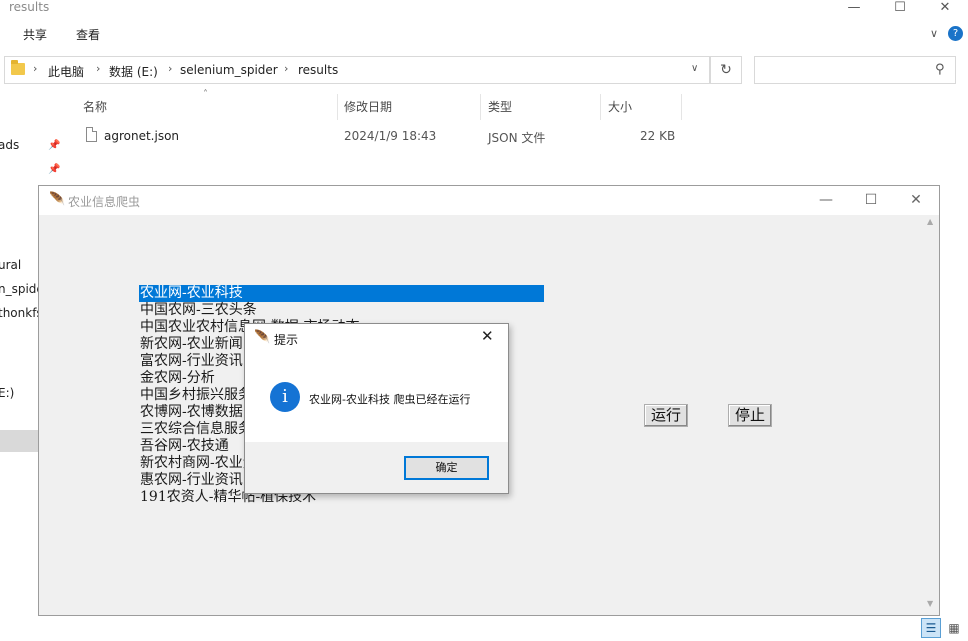 This screenshot has height=641, width=968. What do you see at coordinates (945, 9) in the screenshot?
I see `close-button: ✕` at bounding box center [945, 9].